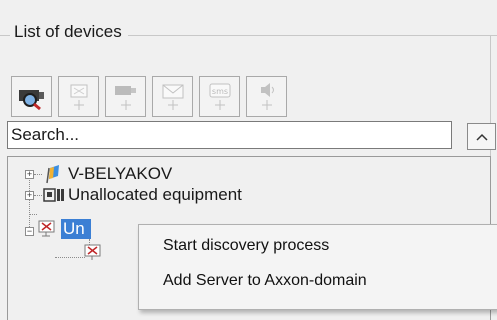  I want to click on add-computer-icon, so click(78, 97).